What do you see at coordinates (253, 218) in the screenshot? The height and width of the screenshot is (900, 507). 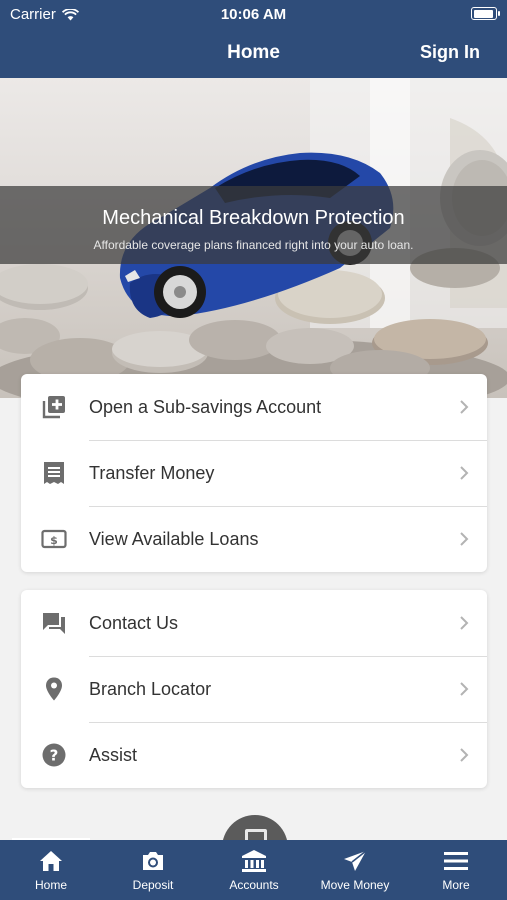 I see `banner-title: Mechanical Breakdown Protection` at bounding box center [253, 218].